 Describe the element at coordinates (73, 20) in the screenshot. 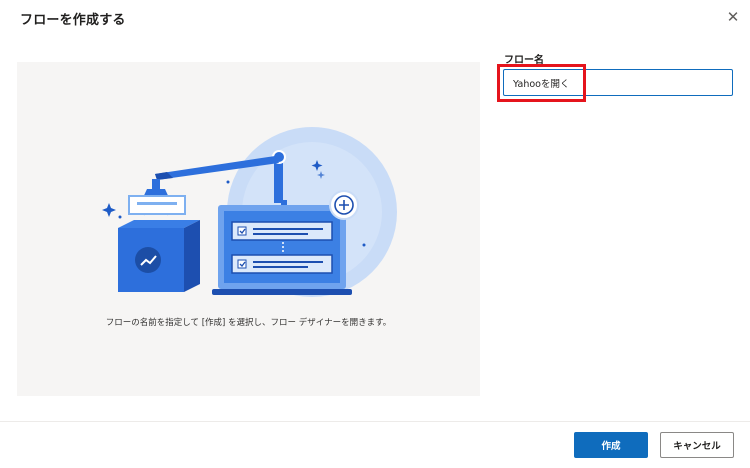

I see `dialog-title: フローを作成する` at that location.